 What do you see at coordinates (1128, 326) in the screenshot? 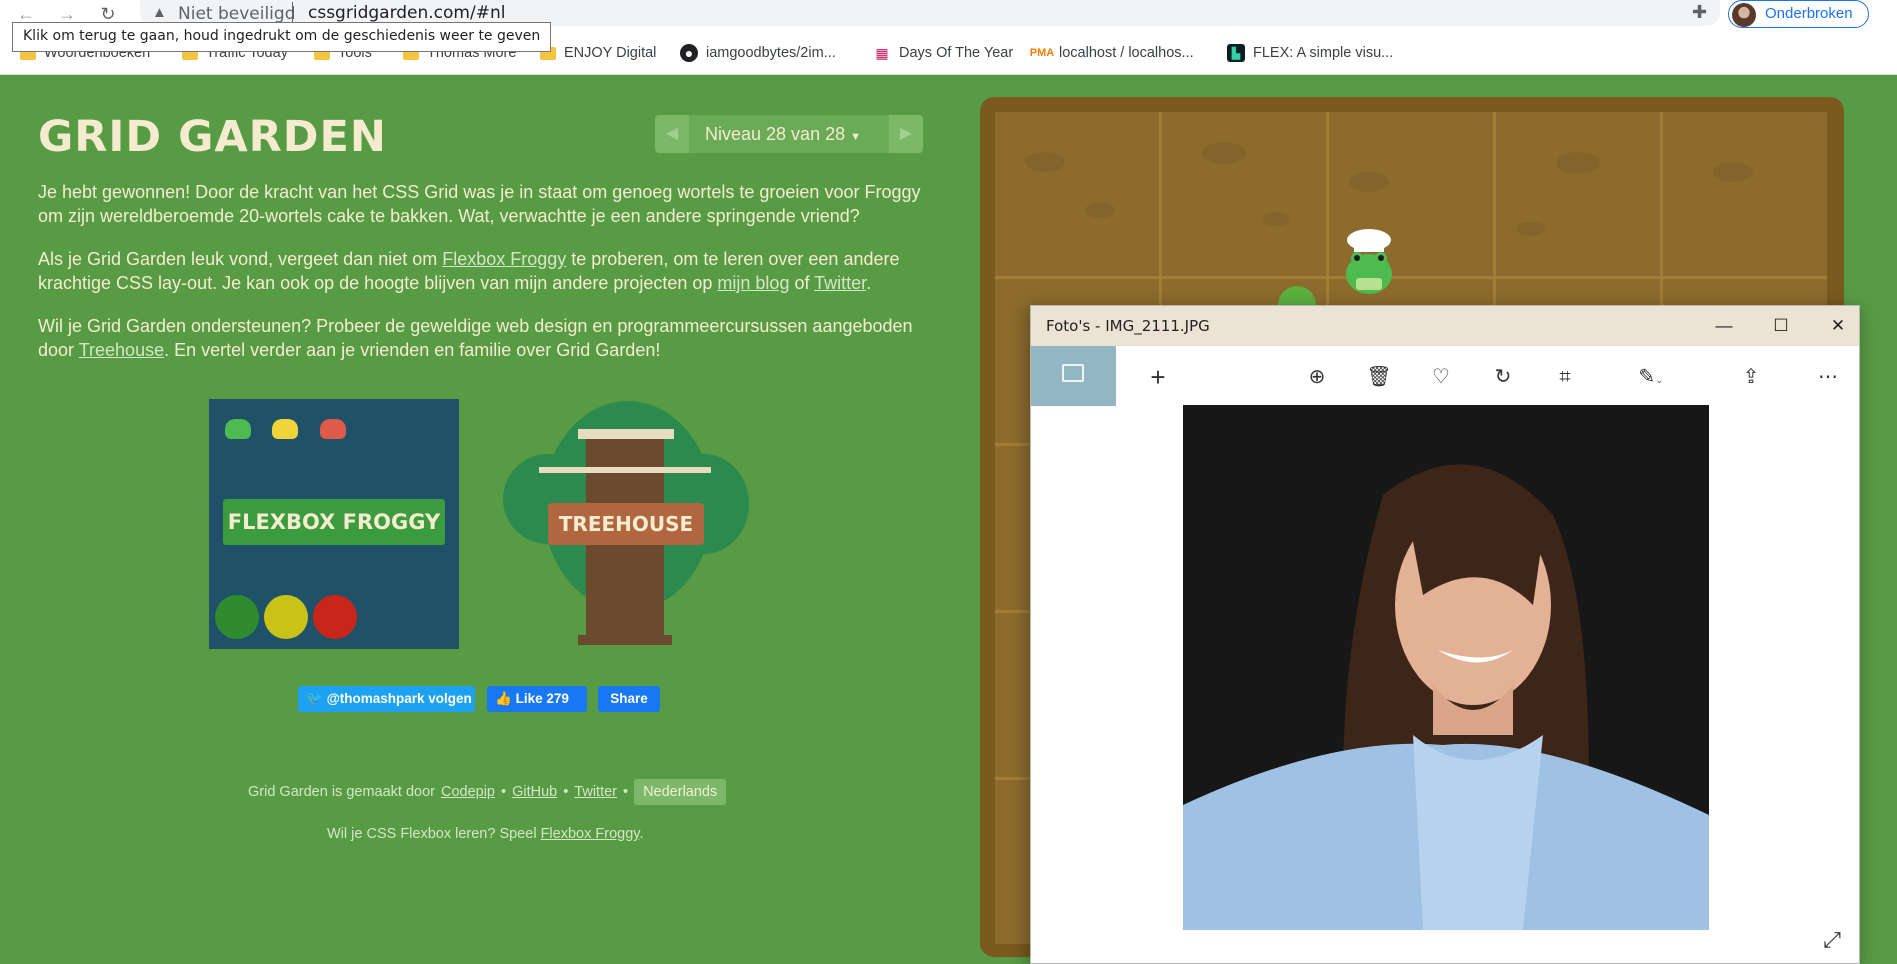
I see `window-title: Foto's - IMG_2111.JPG` at bounding box center [1128, 326].